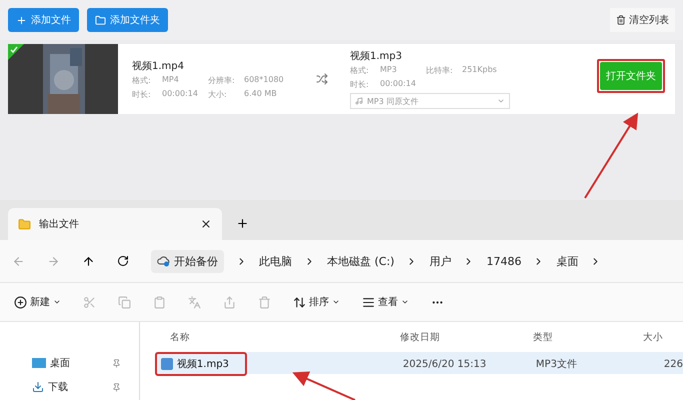 The height and width of the screenshot is (400, 683). Describe the element at coordinates (440, 261) in the screenshot. I see `breadcrumb-item: 用户` at that location.